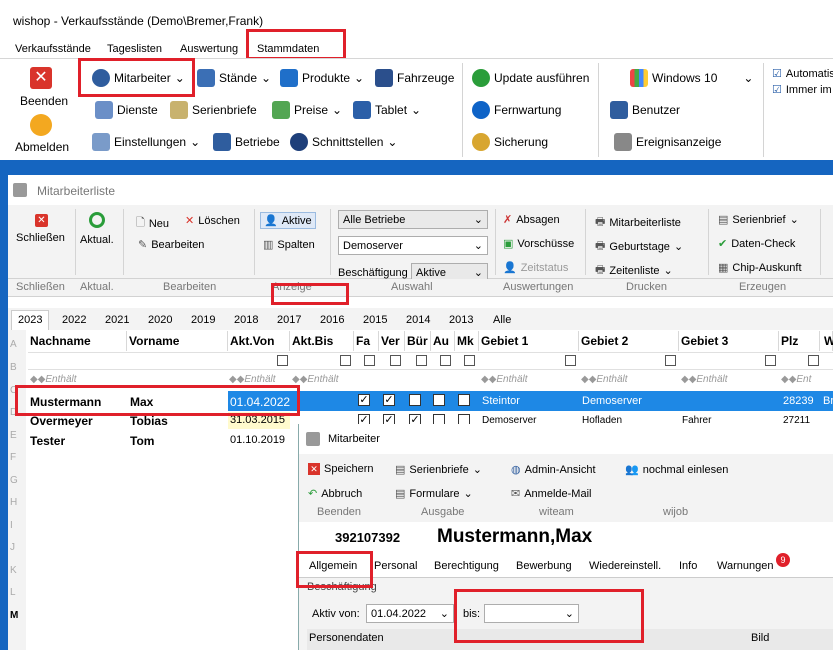  I want to click on produkte-button: Produkte ⌄, so click(322, 78).